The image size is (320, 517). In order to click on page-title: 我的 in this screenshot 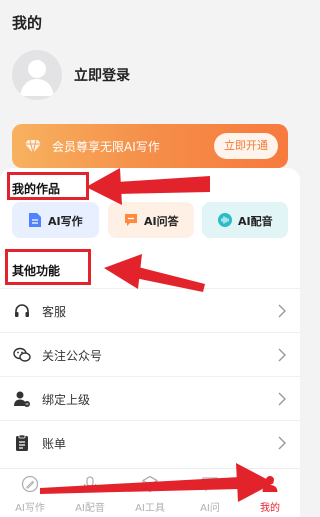, I will do `click(27, 23)`.